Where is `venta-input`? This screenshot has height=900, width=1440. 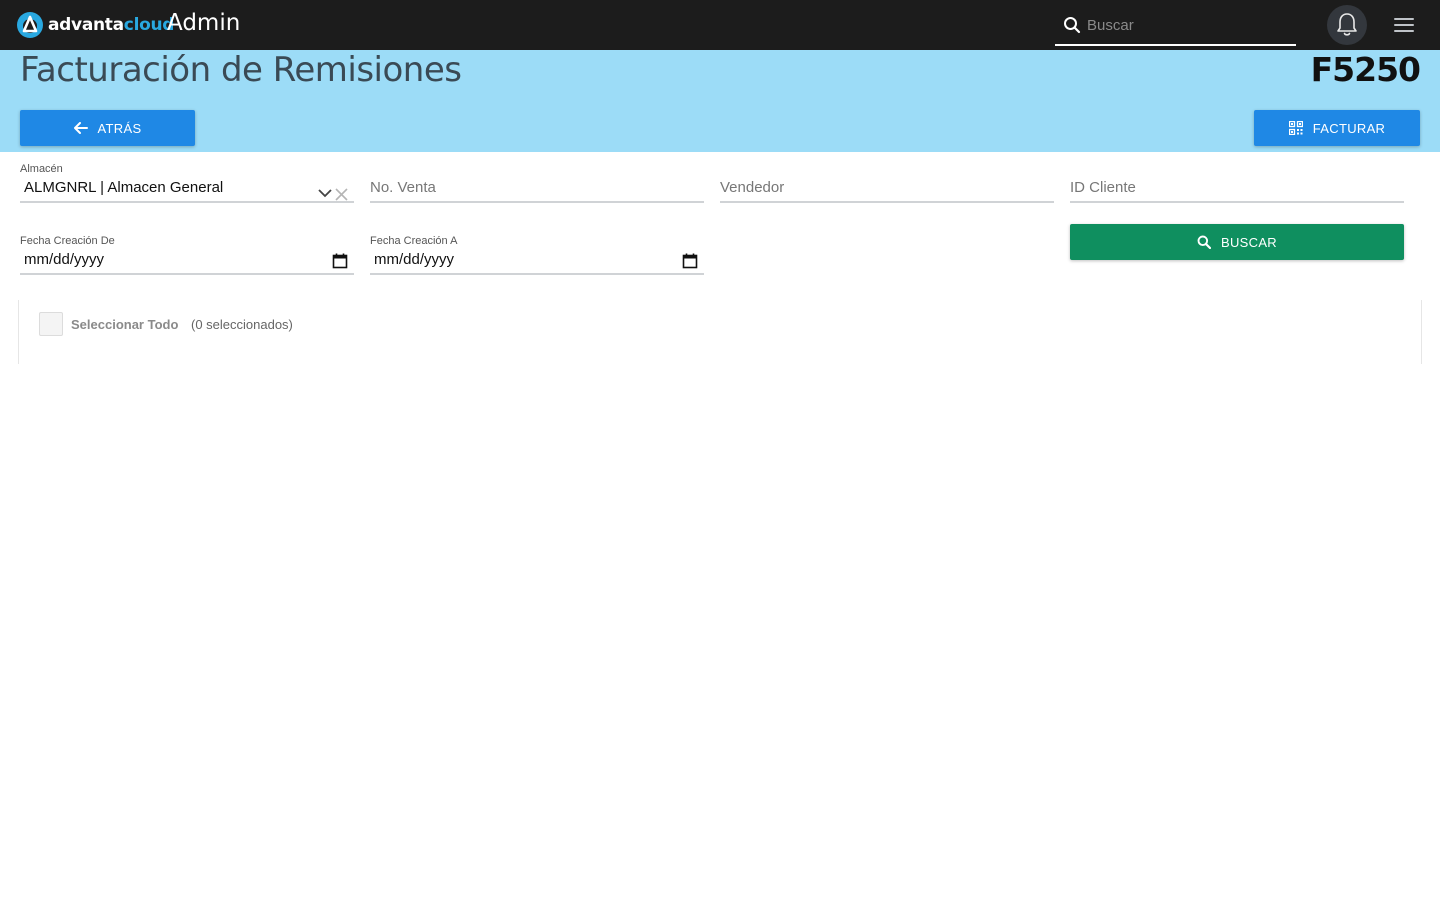
venta-input is located at coordinates (537, 187).